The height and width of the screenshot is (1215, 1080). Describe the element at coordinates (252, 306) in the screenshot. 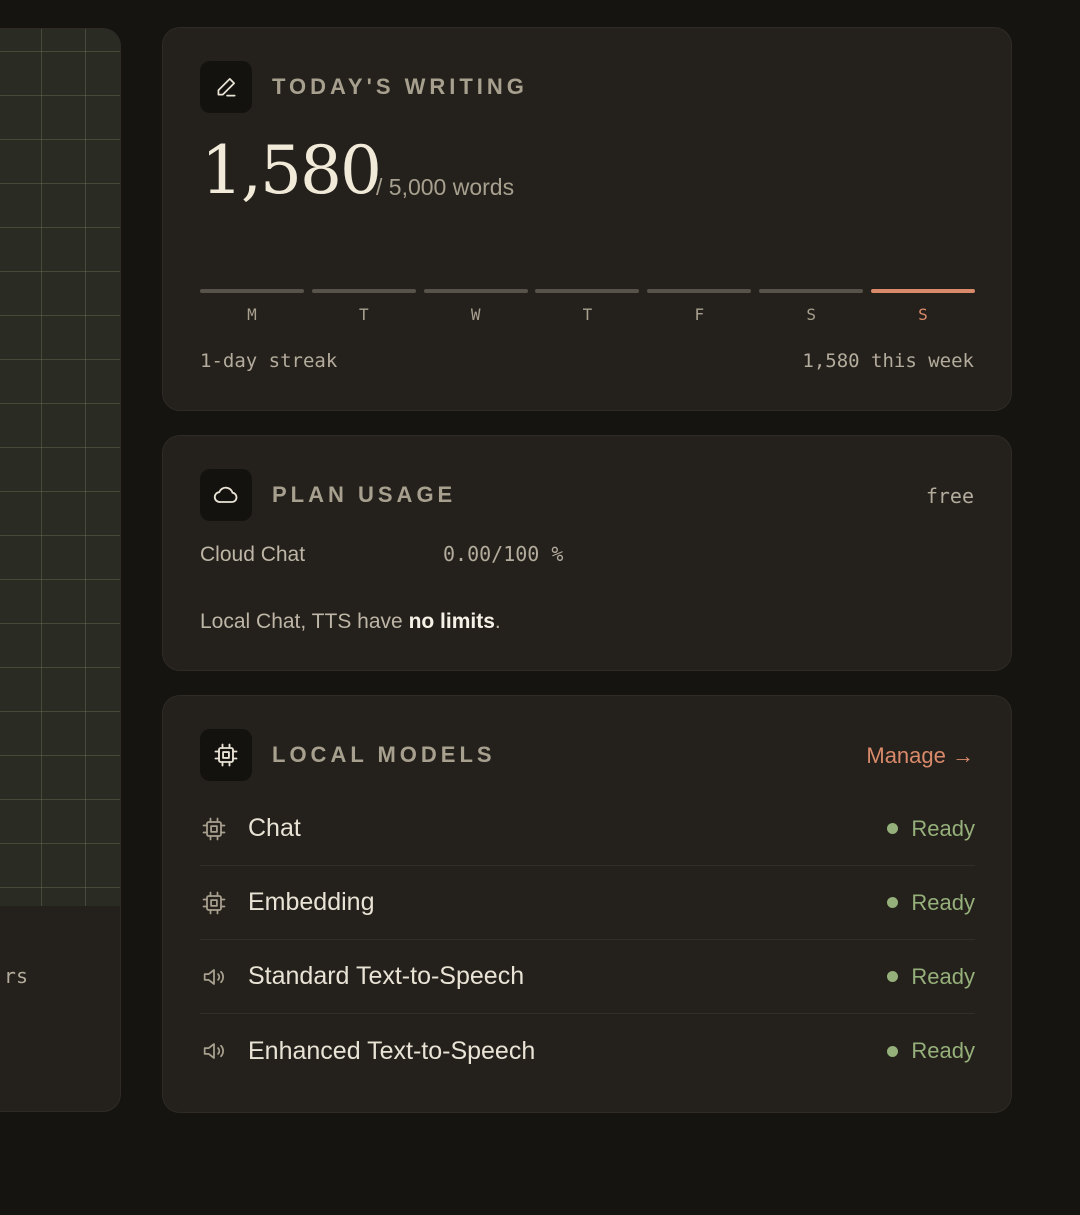

I see `day-monday: M` at that location.